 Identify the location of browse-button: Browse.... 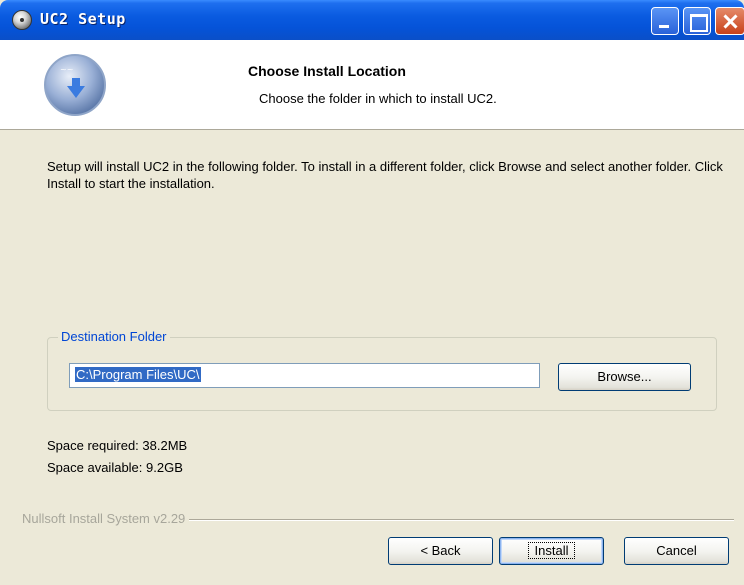
(624, 377).